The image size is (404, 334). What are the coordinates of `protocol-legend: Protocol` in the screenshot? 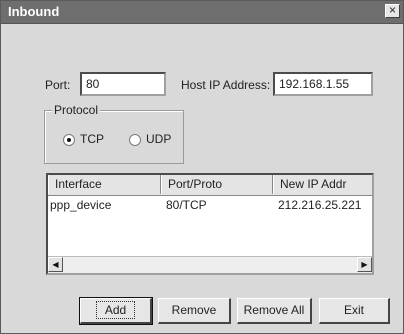 It's located at (76, 110).